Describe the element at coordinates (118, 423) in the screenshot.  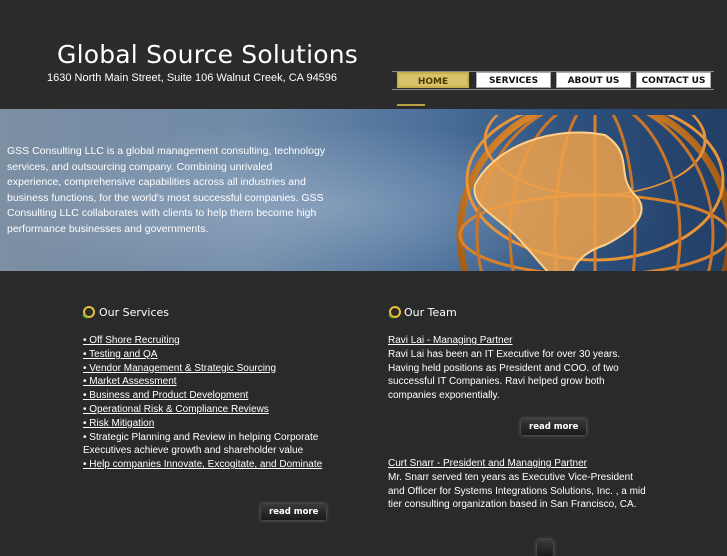
I see `service-link: • Risk Mitigation` at that location.